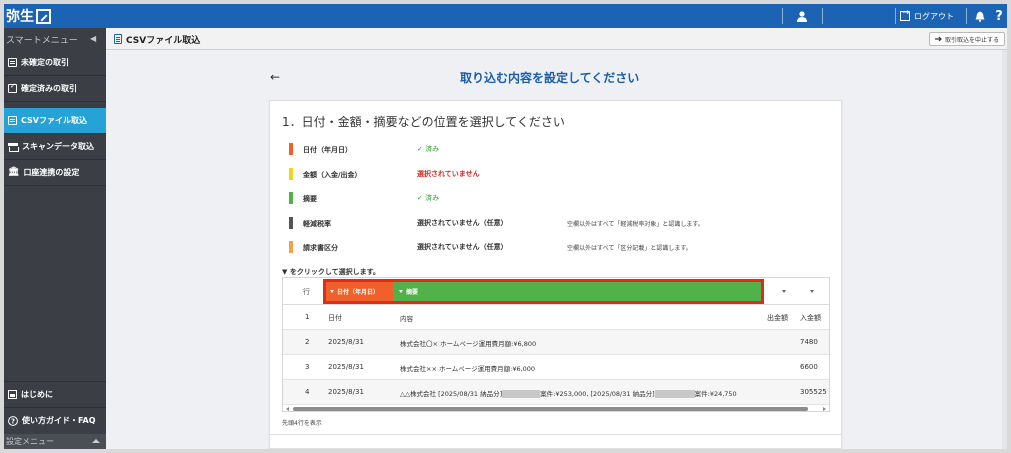 The width and height of the screenshot is (1011, 453). I want to click on abort-import-button: 取引取込を中止する, so click(967, 39).